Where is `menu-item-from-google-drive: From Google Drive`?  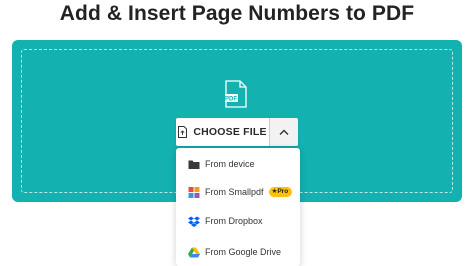
menu-item-from-google-drive: From Google Drive is located at coordinates (238, 252).